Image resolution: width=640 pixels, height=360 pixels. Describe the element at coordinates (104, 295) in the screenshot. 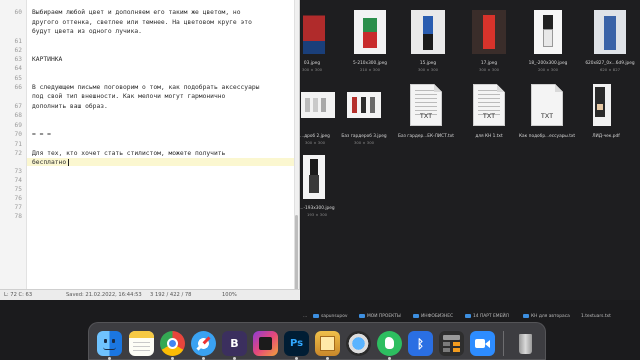

I see `saved-timestamp: Saved: 21.02.2022, 16:44:53` at that location.